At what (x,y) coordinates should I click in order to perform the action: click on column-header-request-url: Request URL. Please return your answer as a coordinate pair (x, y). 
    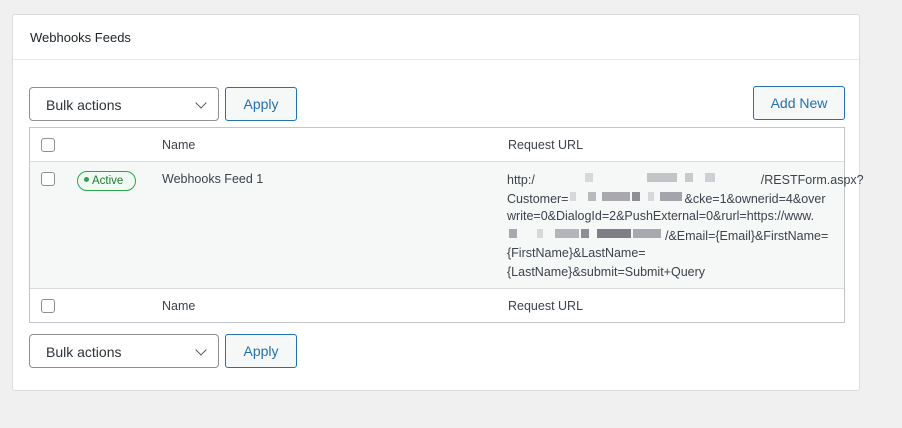
    Looking at the image, I should click on (545, 145).